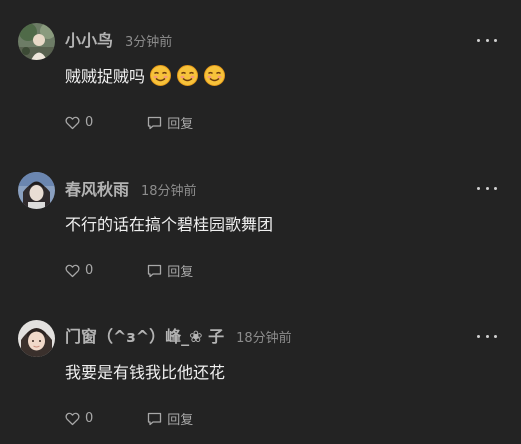 This screenshot has height=444, width=521. I want to click on comment-text: 我要是有钱我比他还花, so click(145, 371).